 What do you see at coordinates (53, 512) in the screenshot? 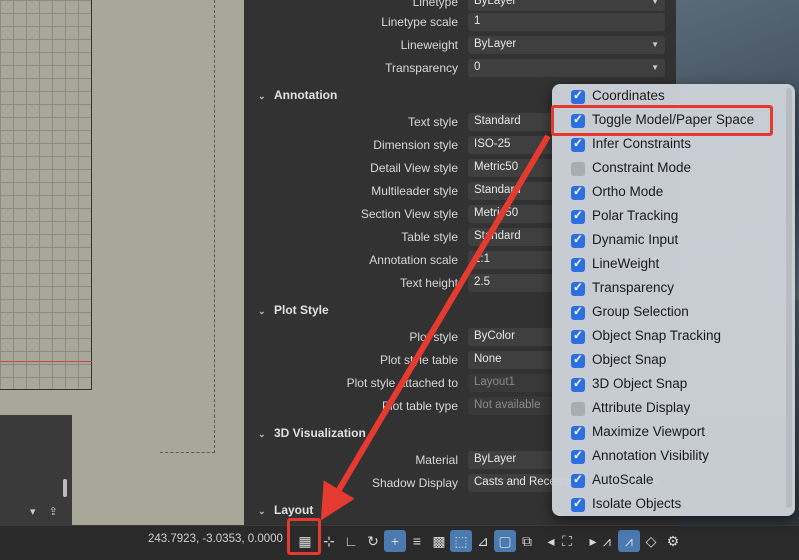
I see `share-icon: ⇪` at bounding box center [53, 512].